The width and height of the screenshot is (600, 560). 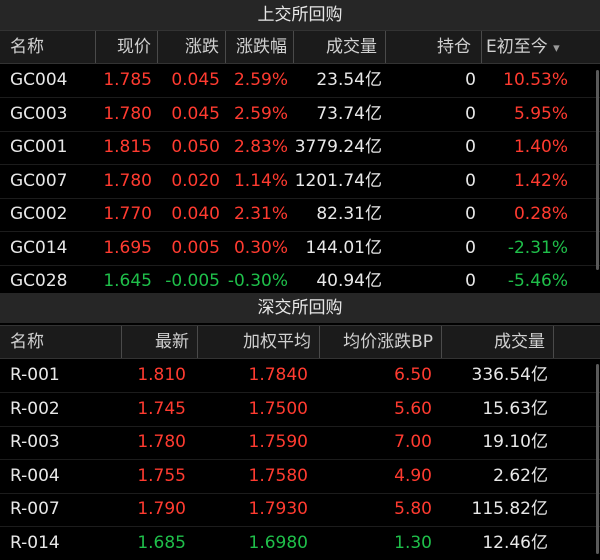 I want to click on sh-col-volume: 成交量, so click(x=340, y=47).